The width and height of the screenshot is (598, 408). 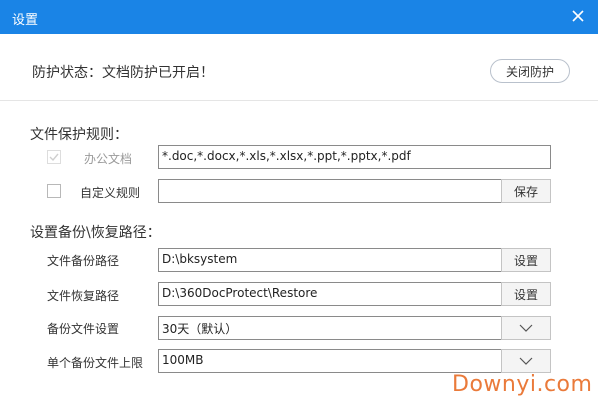 What do you see at coordinates (54, 191) in the screenshot?
I see `custom-rule-checkbox` at bounding box center [54, 191].